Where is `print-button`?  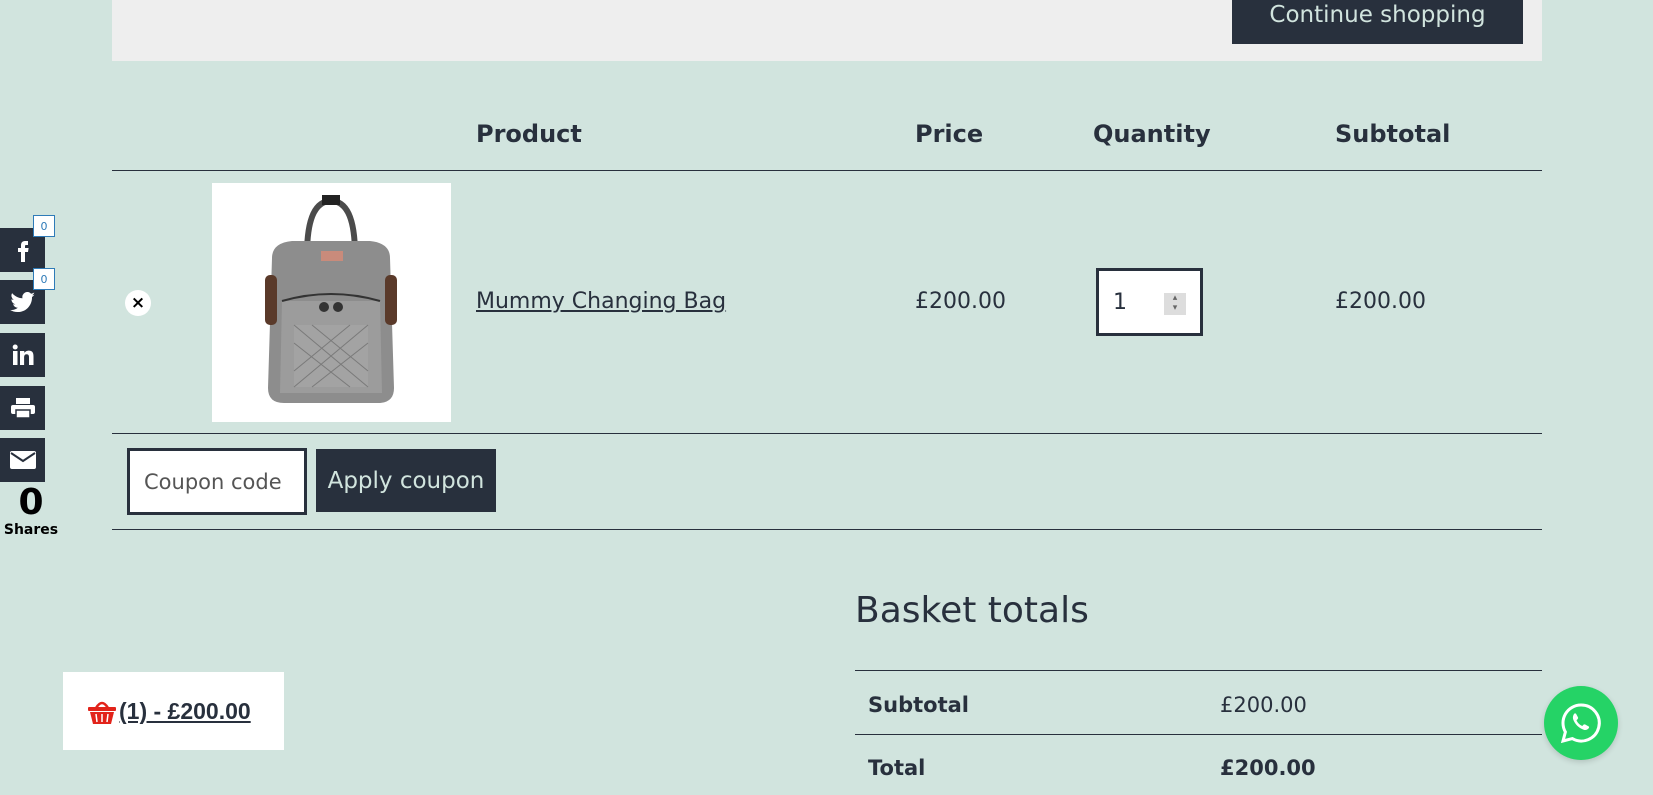 print-button is located at coordinates (22, 408).